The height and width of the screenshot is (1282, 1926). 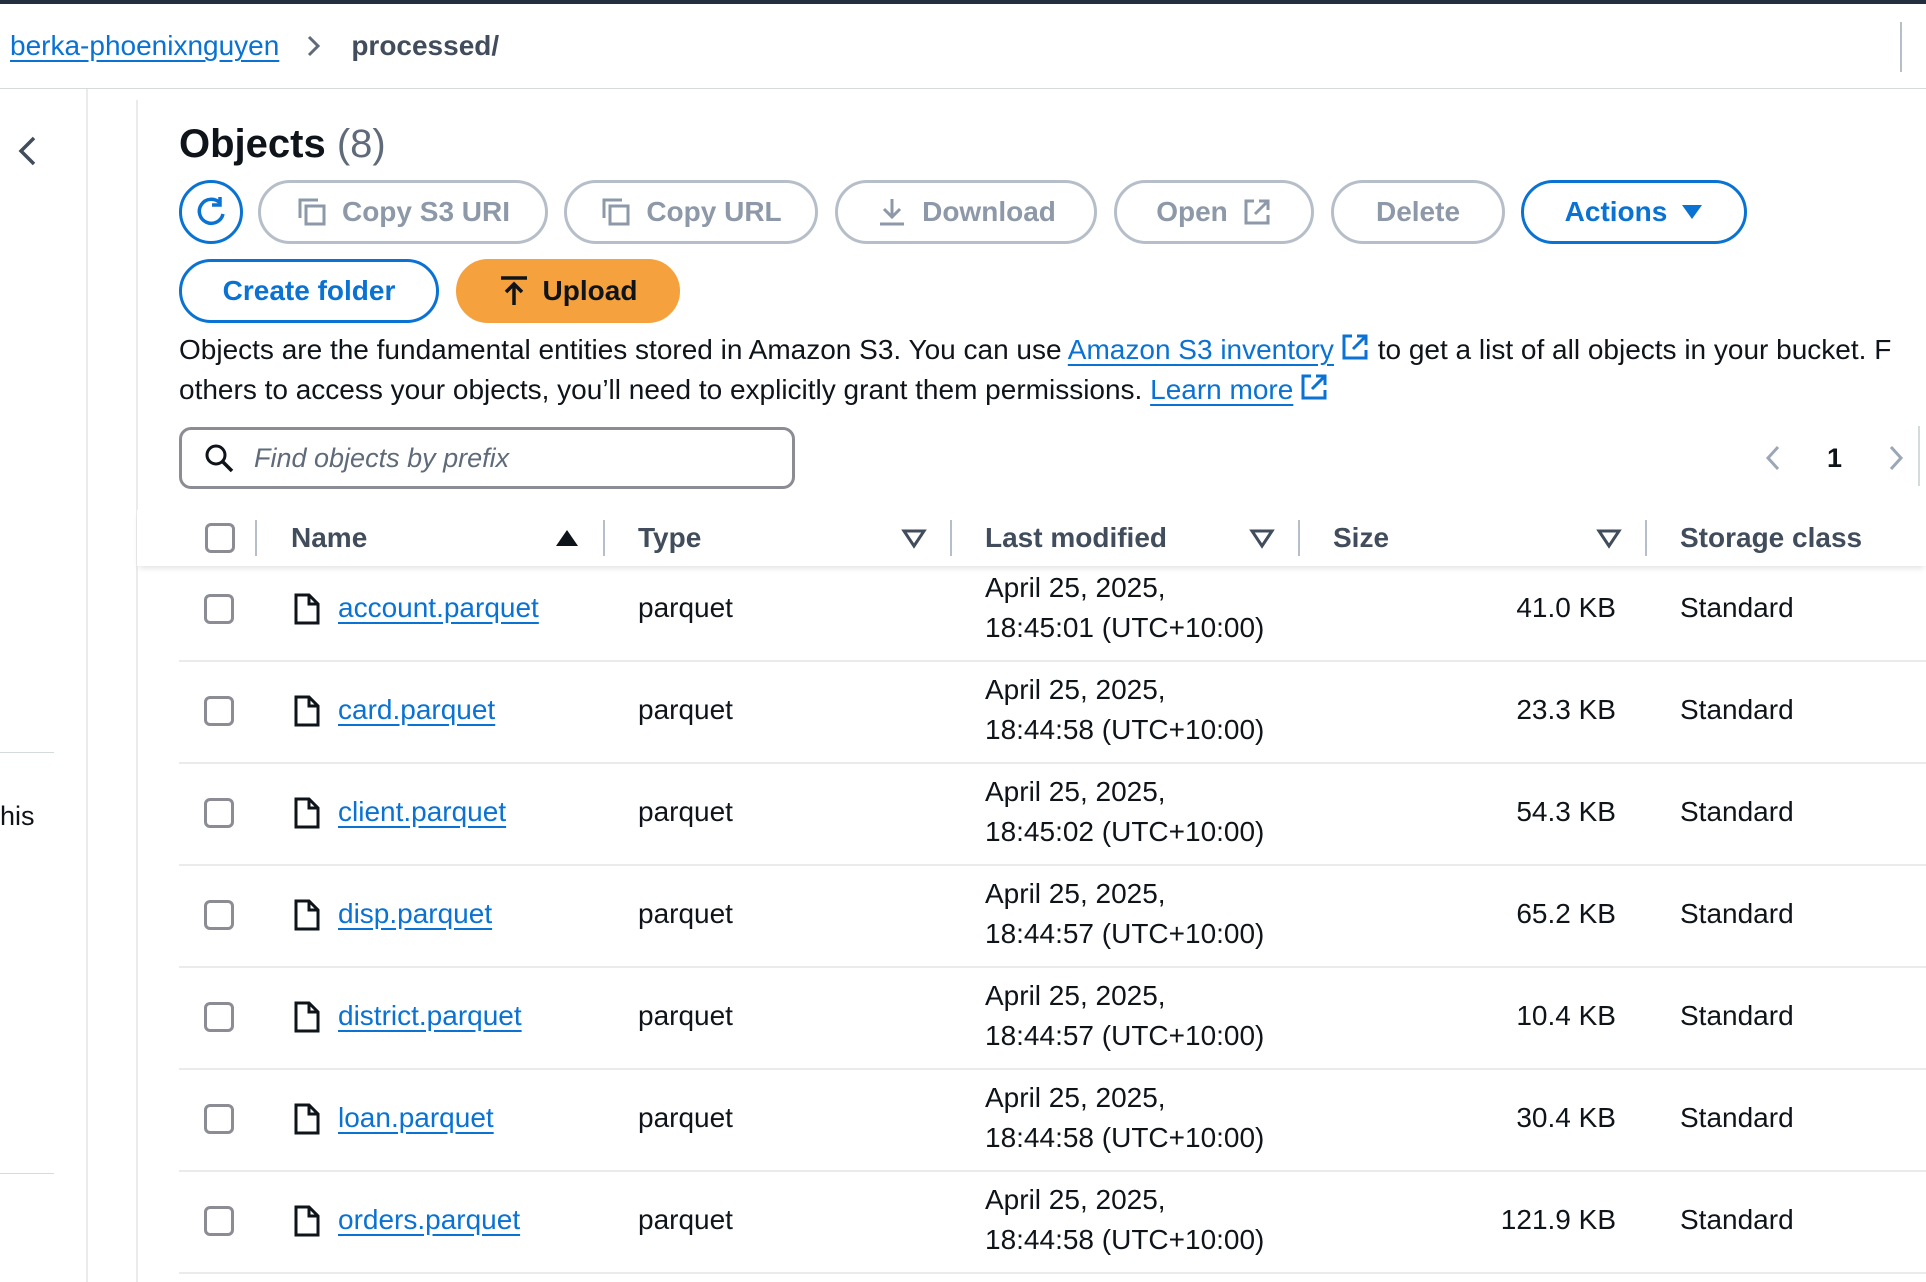 What do you see at coordinates (1566, 709) in the screenshot?
I see `object-size: 23.3 KB` at bounding box center [1566, 709].